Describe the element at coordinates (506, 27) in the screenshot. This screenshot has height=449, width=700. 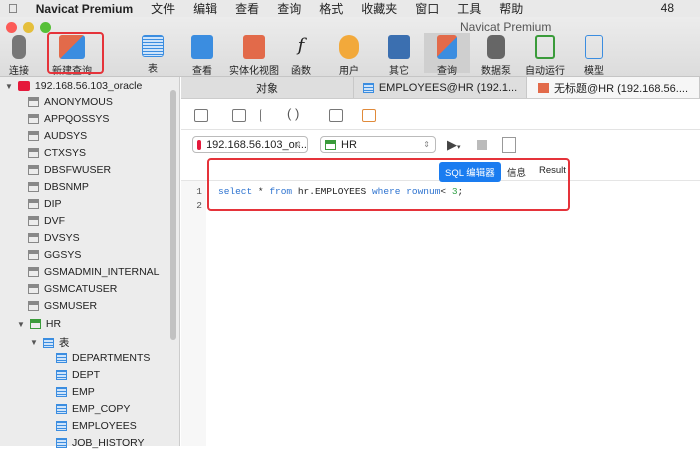
I see `window-title: Navicat Premium` at that location.